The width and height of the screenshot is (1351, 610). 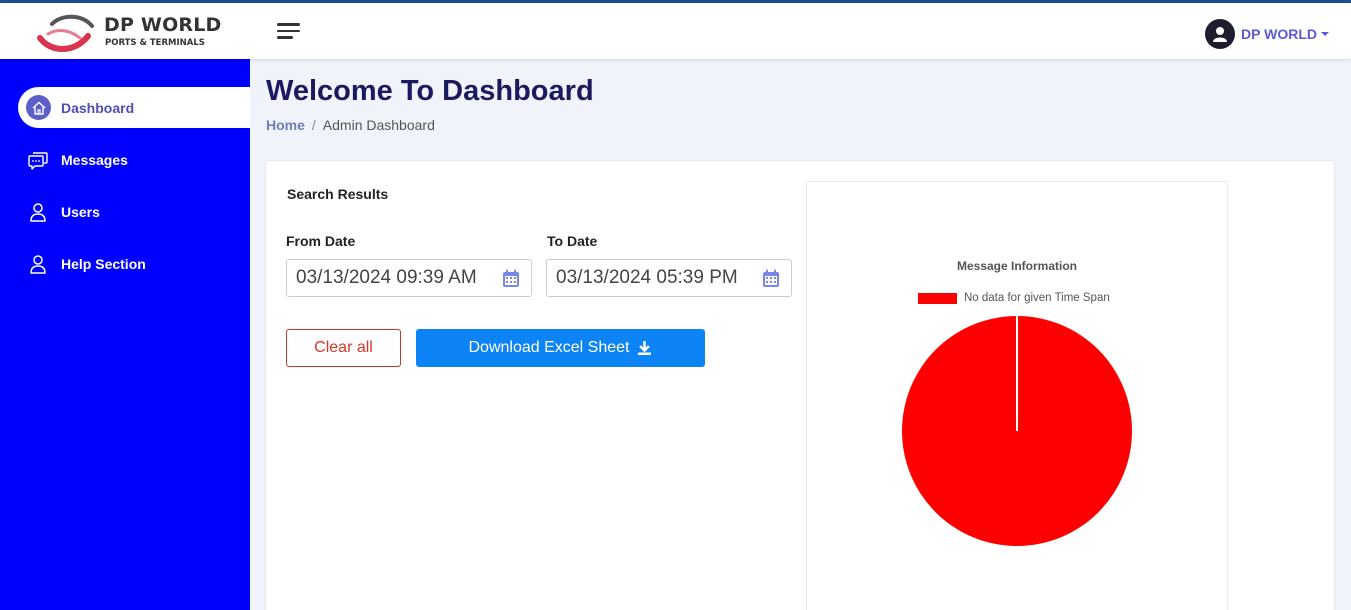 What do you see at coordinates (343, 348) in the screenshot?
I see `clear-all-button: Clear all` at bounding box center [343, 348].